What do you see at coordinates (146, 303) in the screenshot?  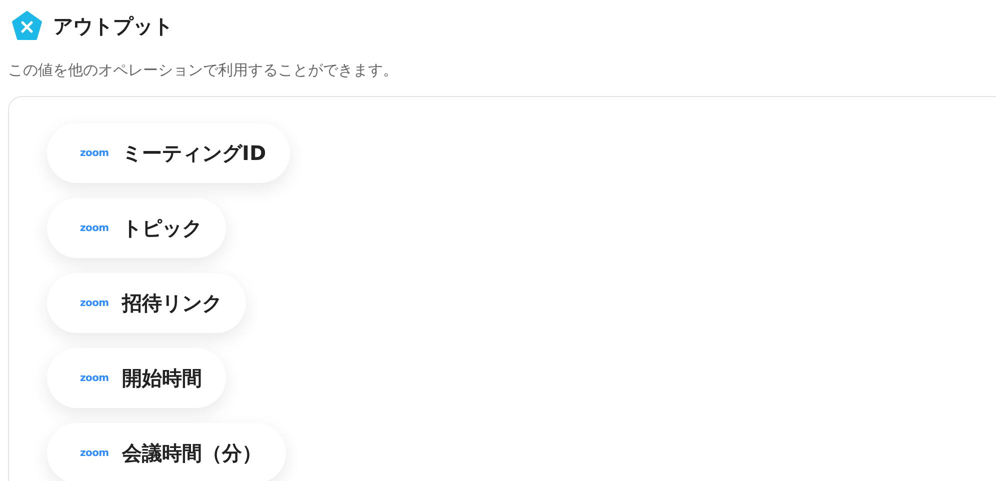 I see `output-chip: zoom 招待リンク` at bounding box center [146, 303].